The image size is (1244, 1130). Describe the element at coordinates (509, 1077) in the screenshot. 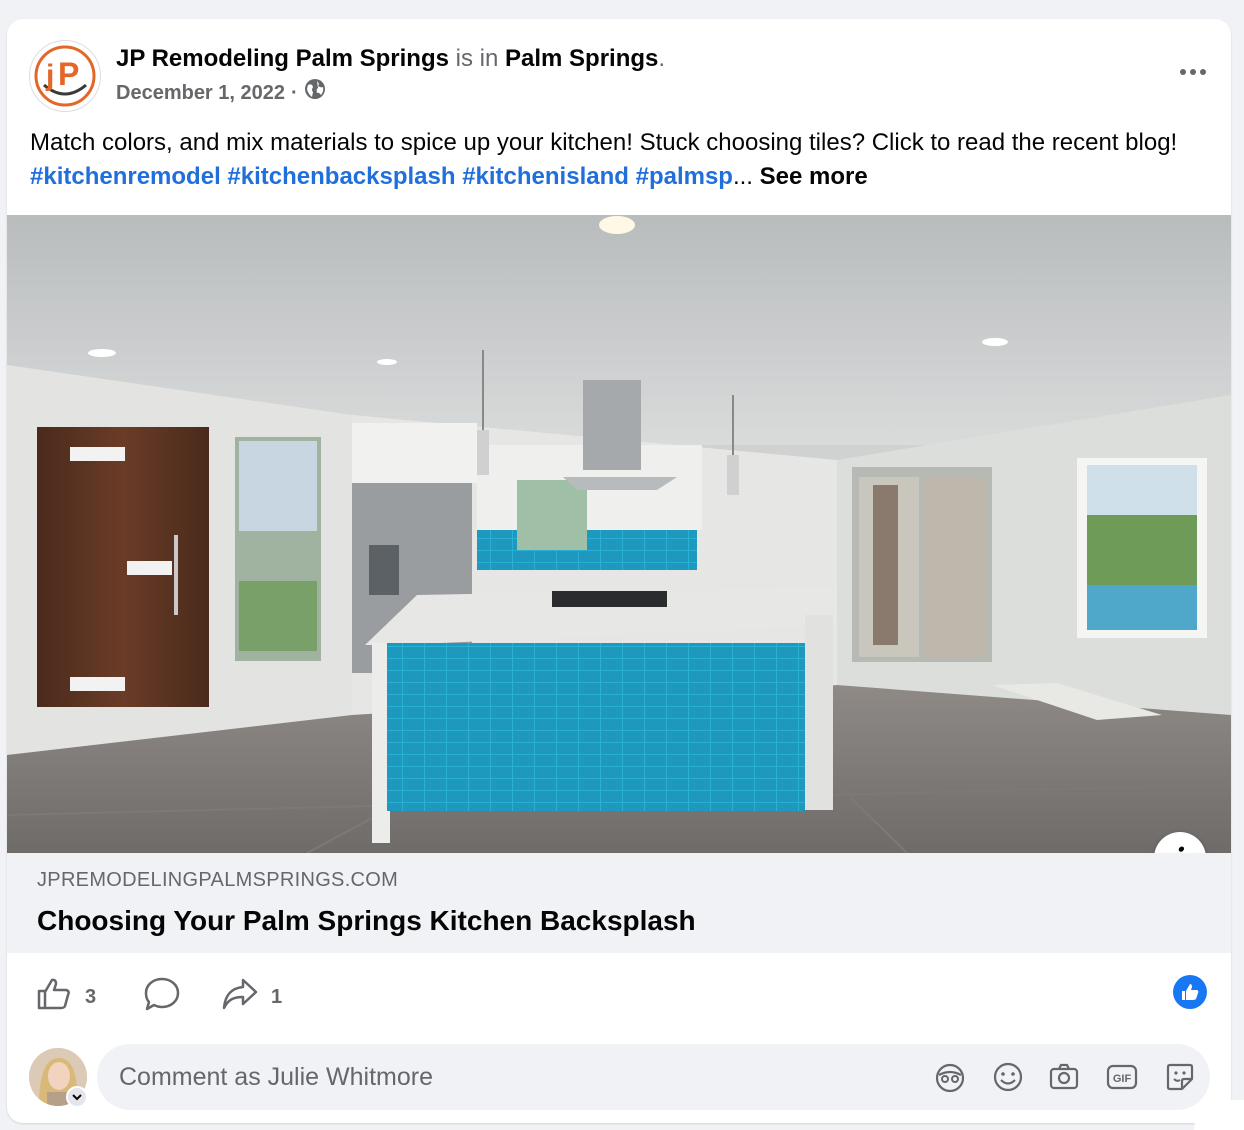

I see `comment-input` at that location.